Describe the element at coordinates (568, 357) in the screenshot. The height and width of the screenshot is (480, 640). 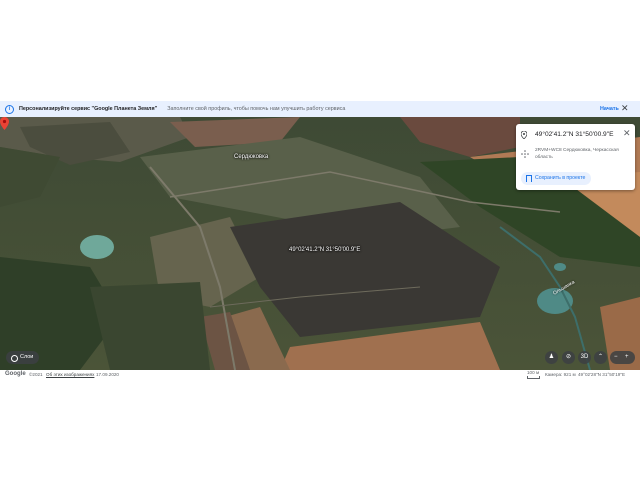
I see `compass-icon: ⊘` at that location.